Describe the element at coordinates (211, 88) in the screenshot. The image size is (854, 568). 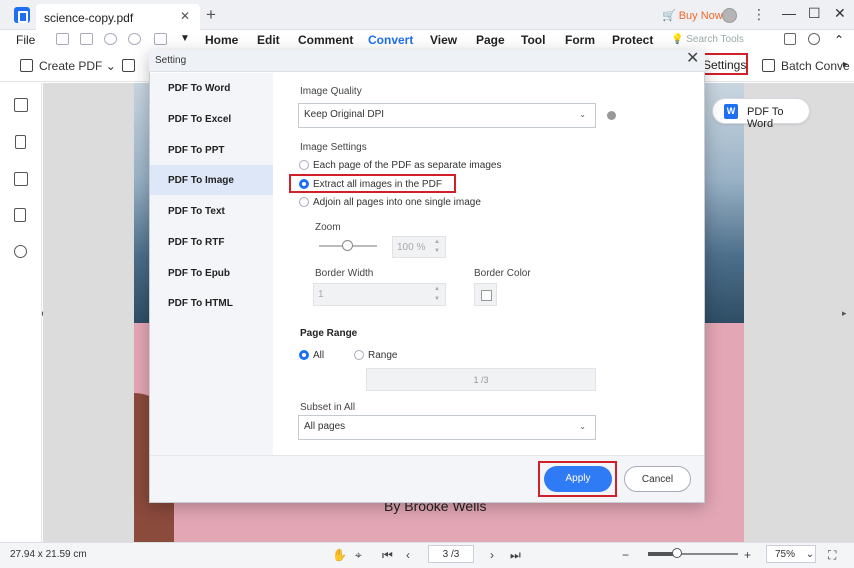
I see `nav-pdf-to-word: PDF To Word` at that location.